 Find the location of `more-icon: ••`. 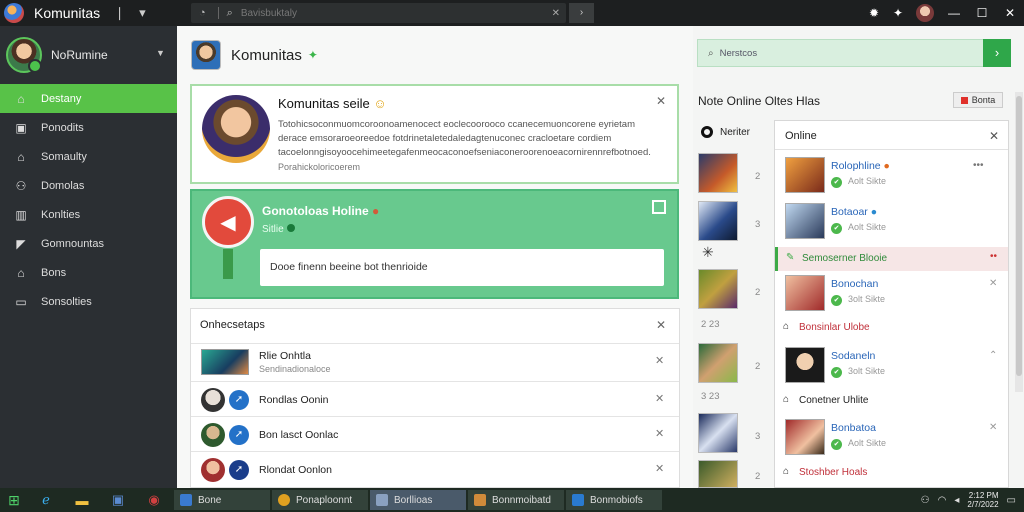

more-icon: •• is located at coordinates (993, 256).